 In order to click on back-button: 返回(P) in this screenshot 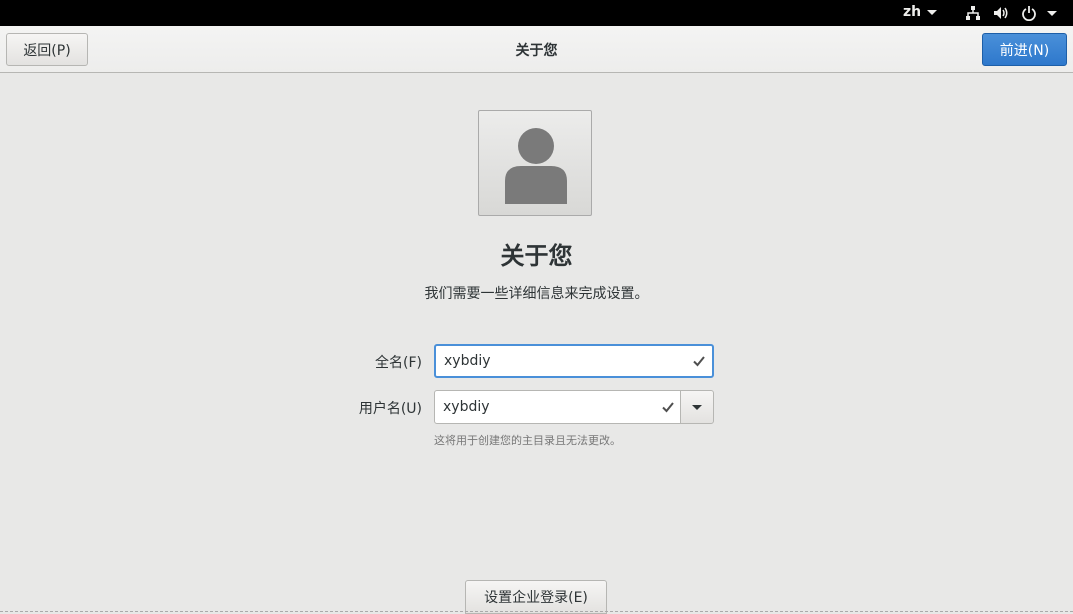, I will do `click(47, 49)`.